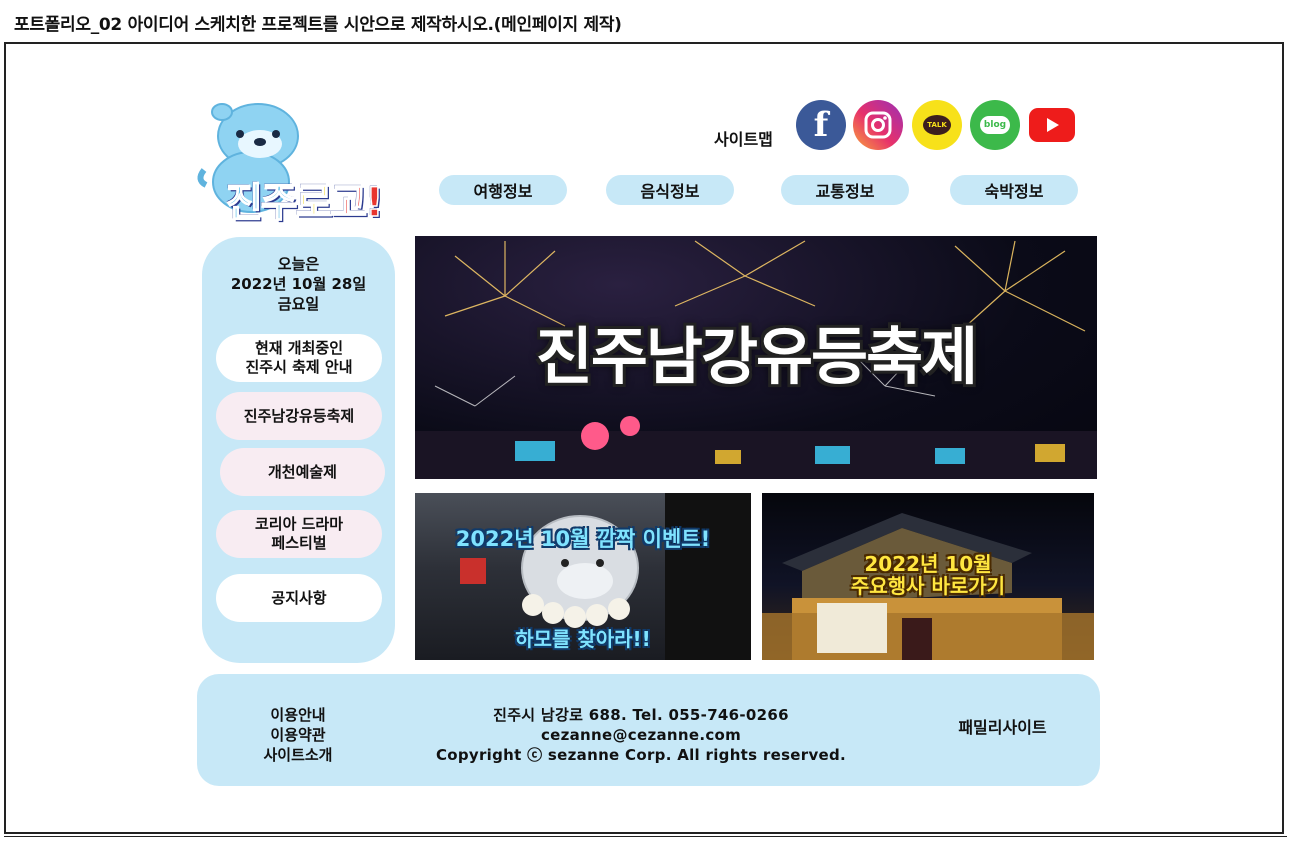 The image size is (1293, 844). Describe the element at coordinates (503, 190) in the screenshot. I see `nav-travel-info: 여행정보` at that location.